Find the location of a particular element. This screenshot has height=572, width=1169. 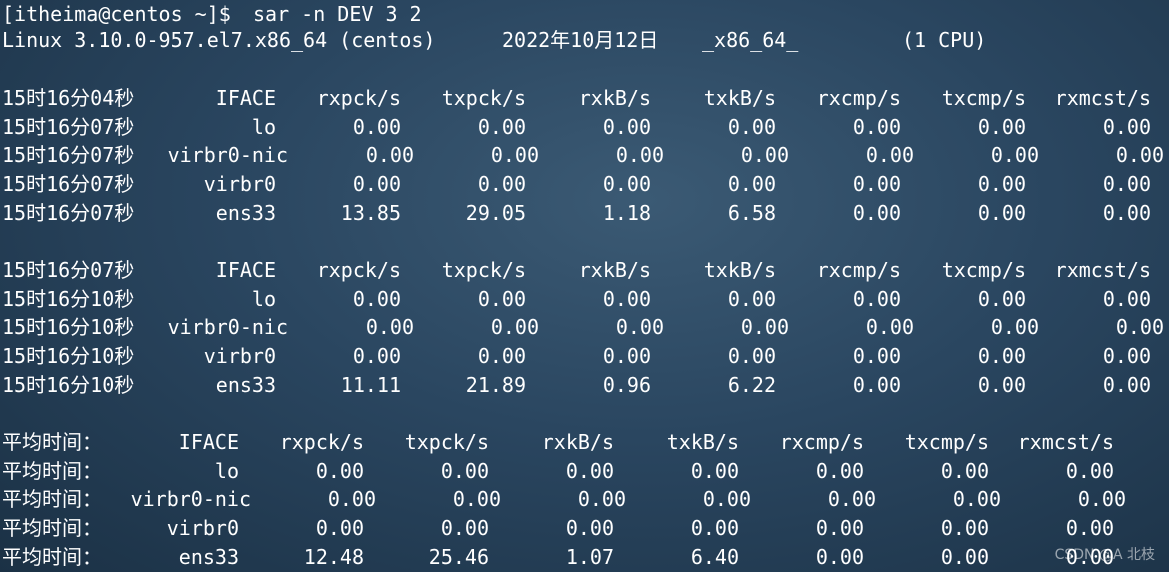

command-line: [itheima@centos ~]$ sar -n DEV 3 2 is located at coordinates (584, 14).